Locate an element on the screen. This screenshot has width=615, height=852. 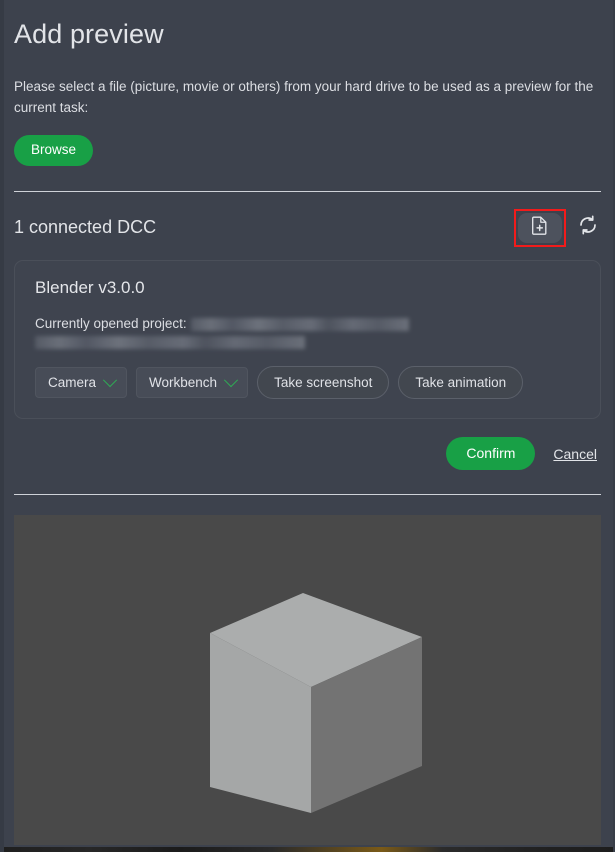
add-file-button is located at coordinates (540, 227).